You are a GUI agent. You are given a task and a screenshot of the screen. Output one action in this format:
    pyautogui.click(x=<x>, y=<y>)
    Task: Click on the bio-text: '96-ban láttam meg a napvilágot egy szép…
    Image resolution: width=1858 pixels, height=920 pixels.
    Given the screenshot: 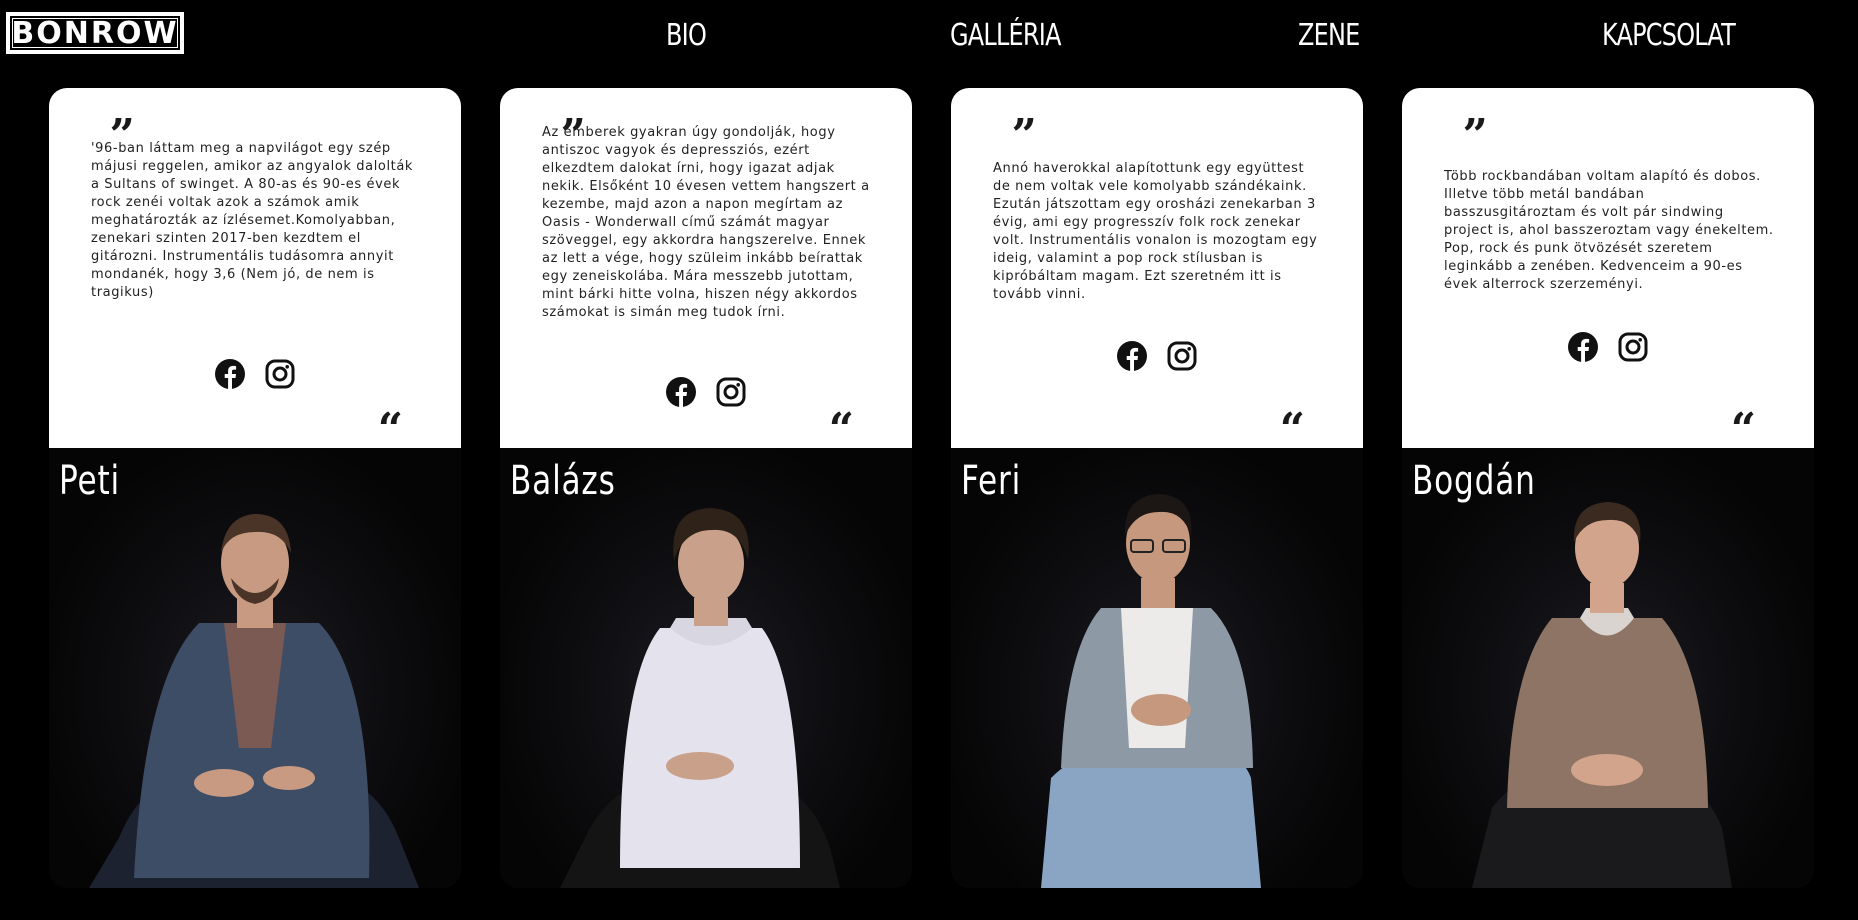 What is the action you would take?
    pyautogui.click(x=252, y=220)
    